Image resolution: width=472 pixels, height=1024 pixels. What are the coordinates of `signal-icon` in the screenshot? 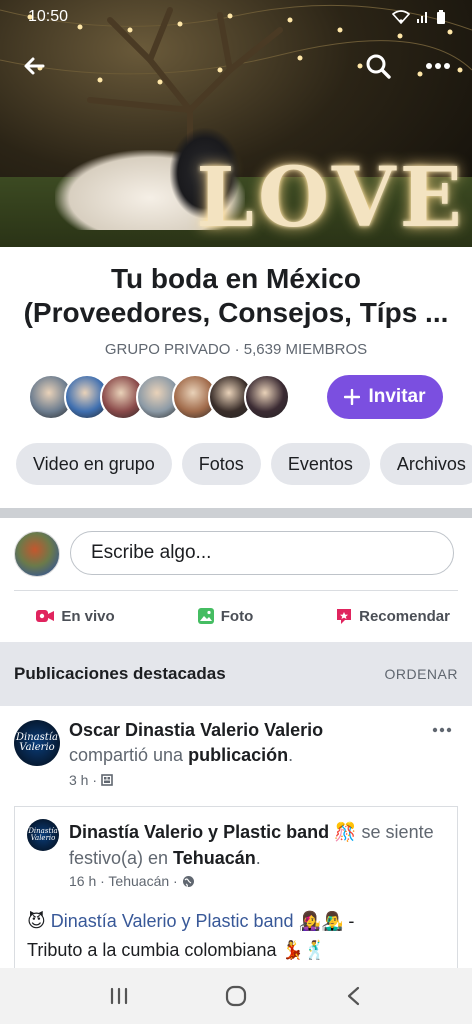 It's located at (422, 17).